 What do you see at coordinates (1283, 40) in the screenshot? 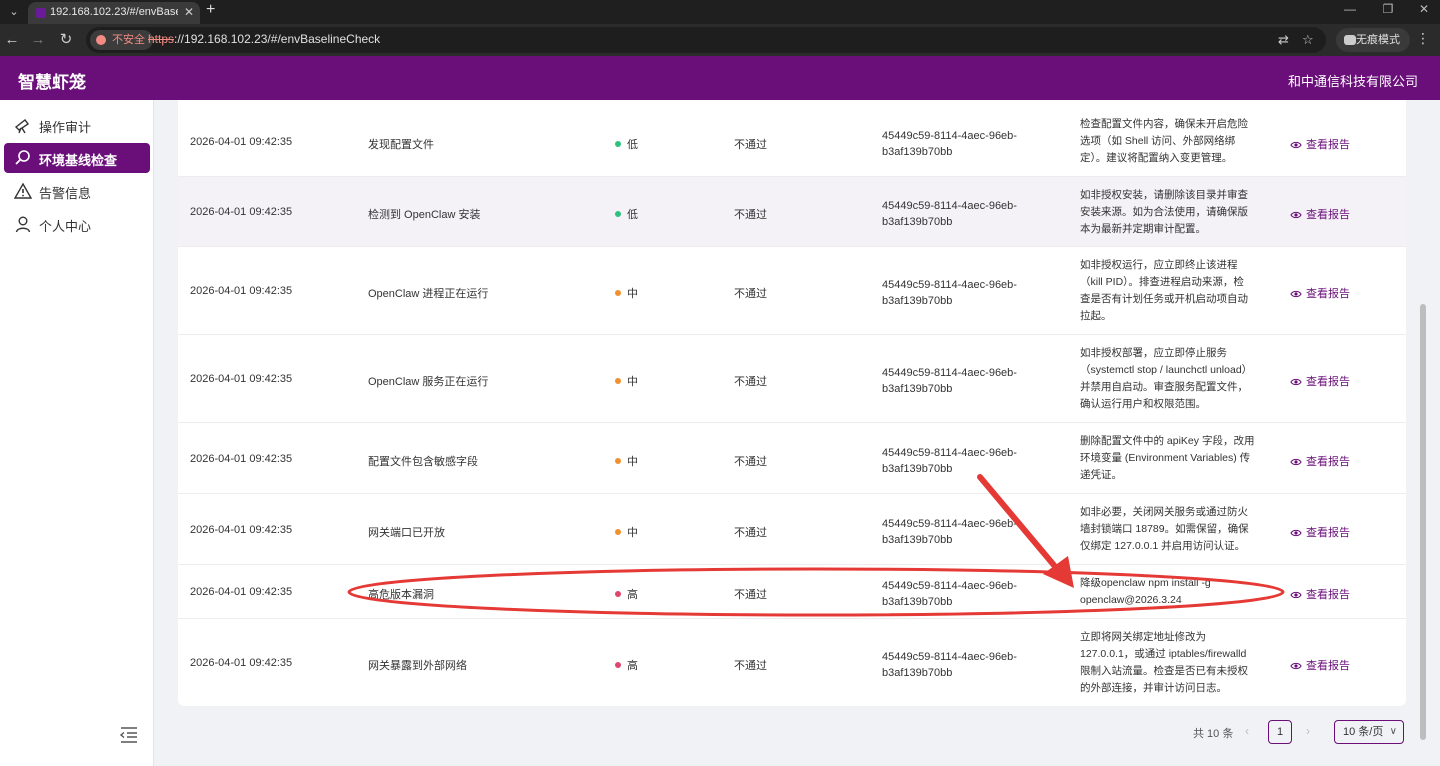
I see `translate-icon: ⇄` at bounding box center [1283, 40].